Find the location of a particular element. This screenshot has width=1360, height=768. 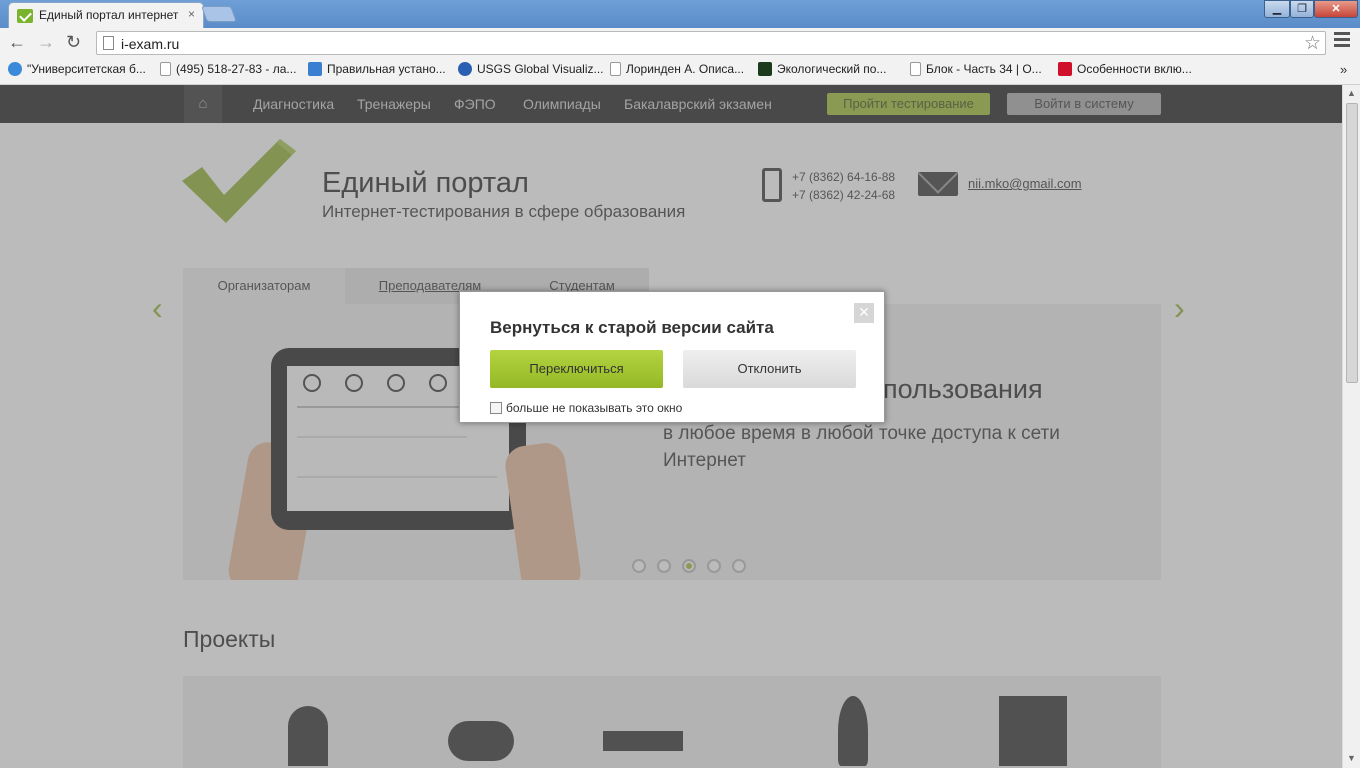

grid-icon is located at coordinates (315, 69).